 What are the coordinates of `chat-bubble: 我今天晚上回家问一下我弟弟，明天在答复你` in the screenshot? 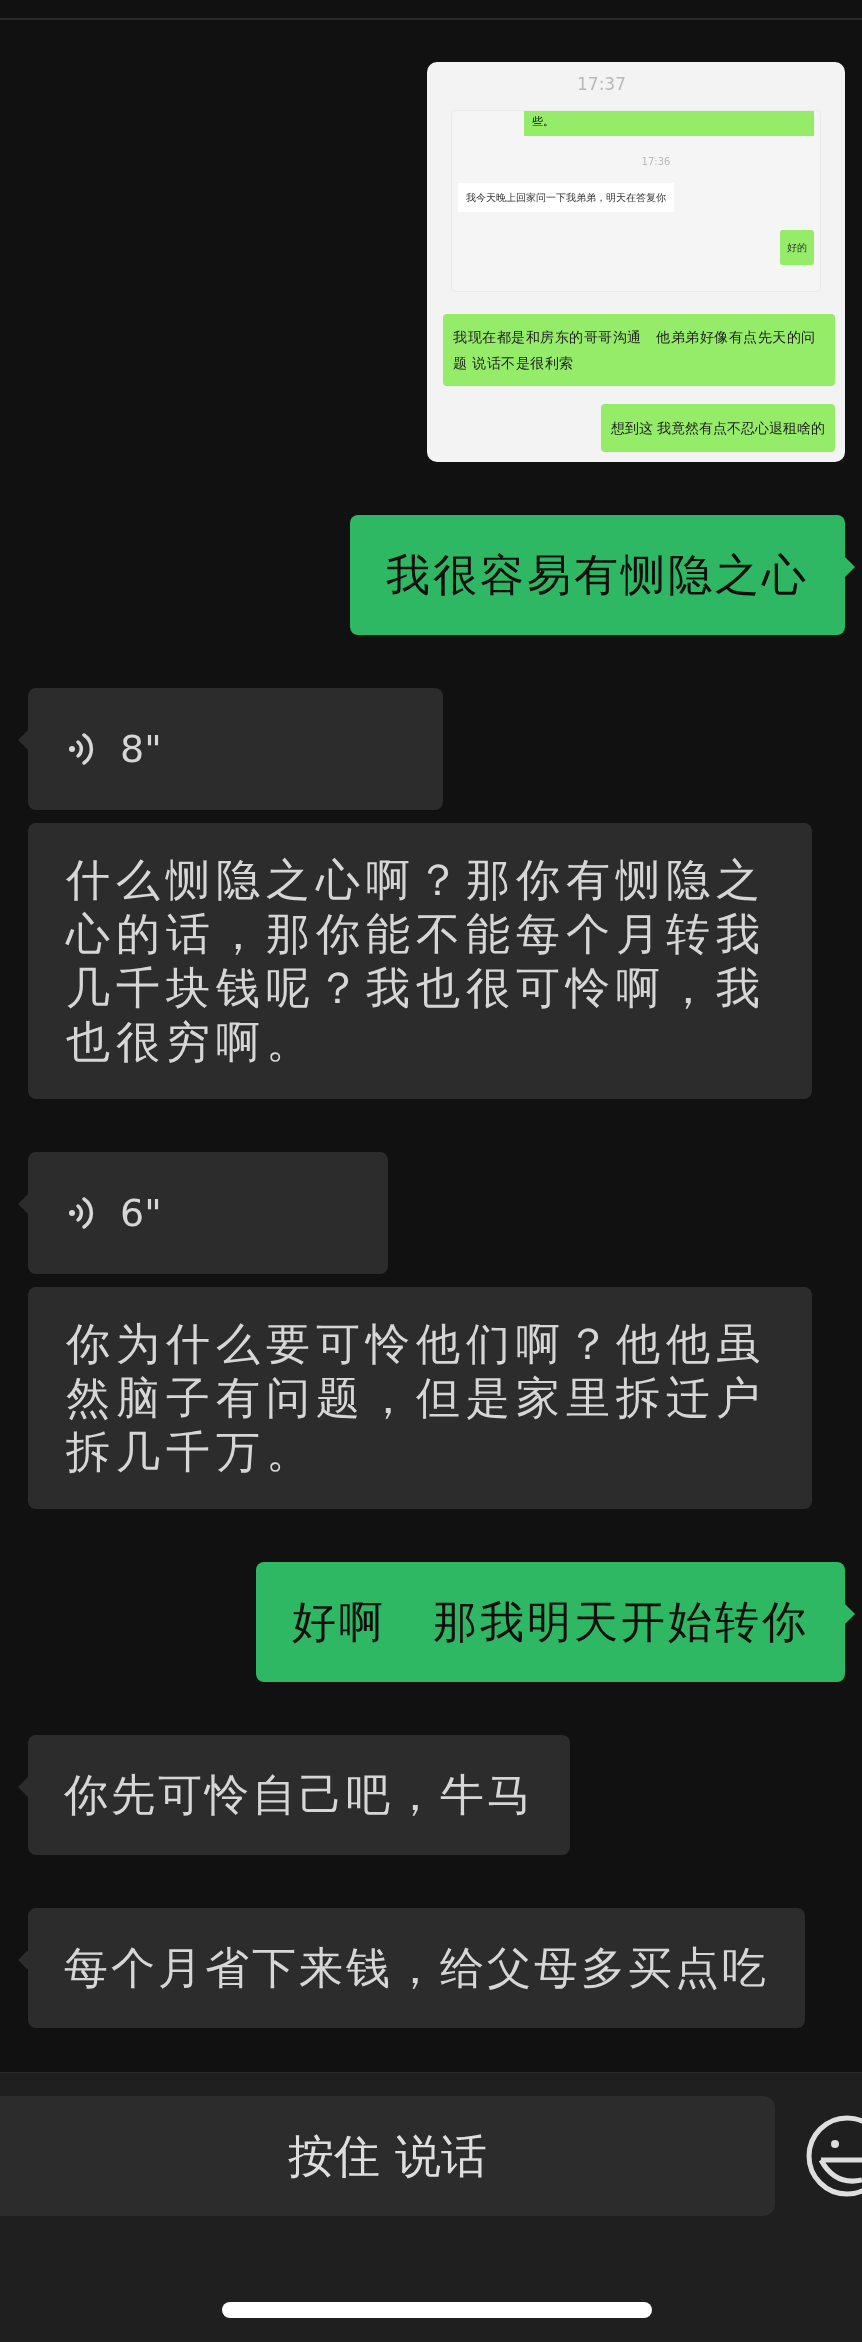 It's located at (566, 197).